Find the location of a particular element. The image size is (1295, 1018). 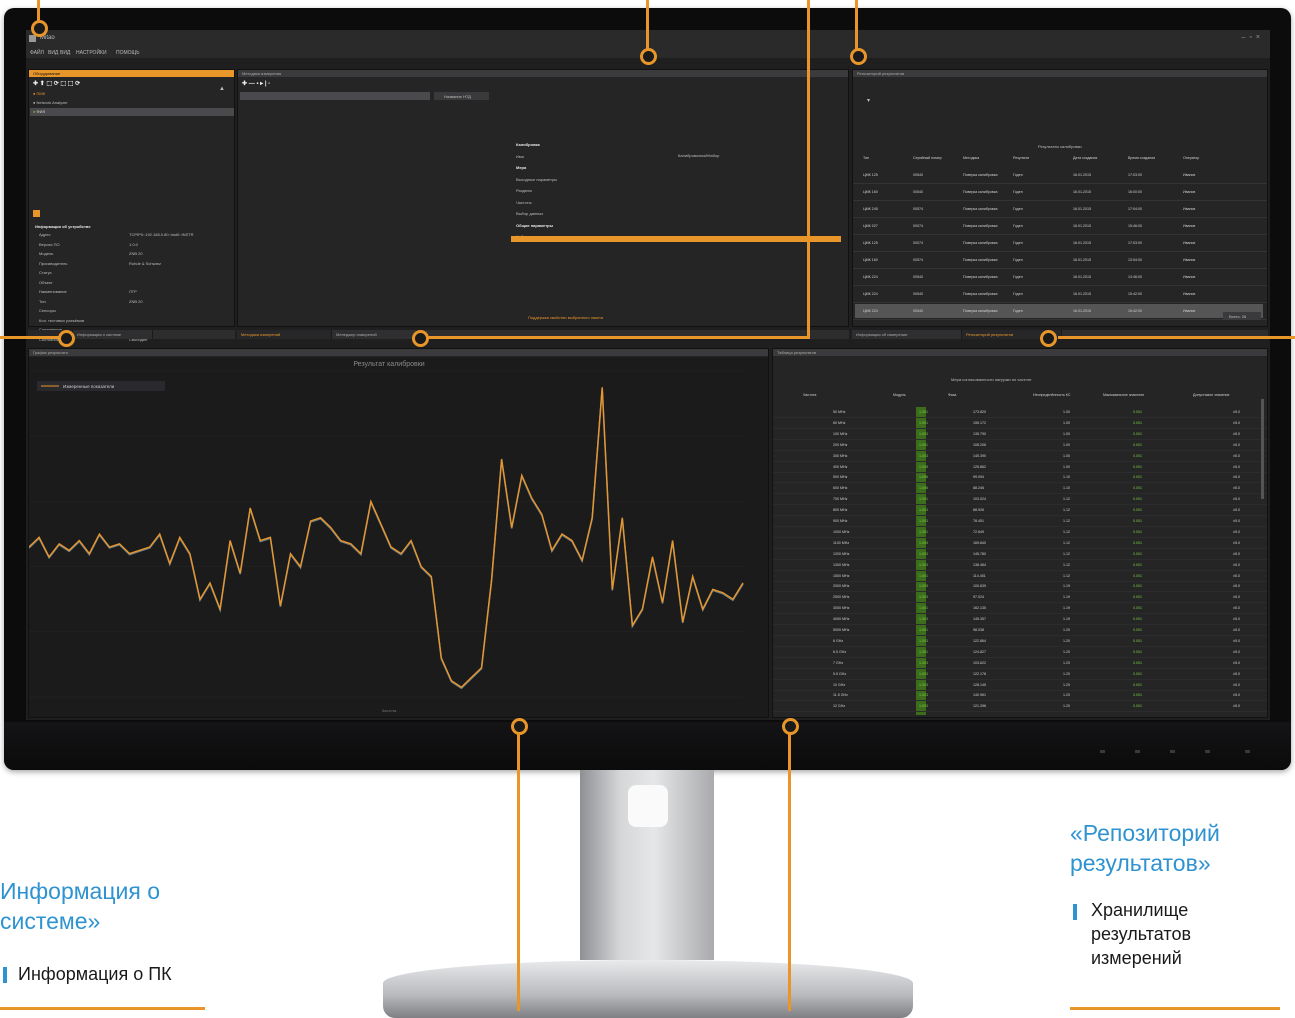

result-cell: 145.357 is located at coordinates (979, 619).